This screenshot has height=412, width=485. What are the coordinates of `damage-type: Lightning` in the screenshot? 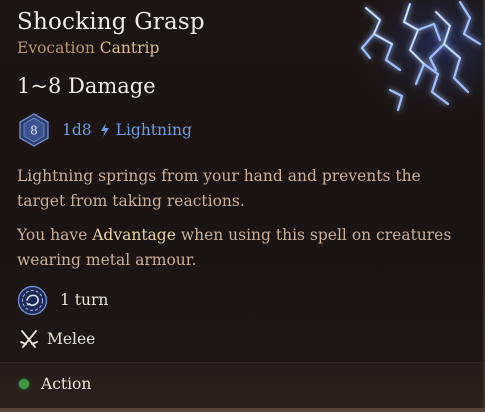 It's located at (153, 130).